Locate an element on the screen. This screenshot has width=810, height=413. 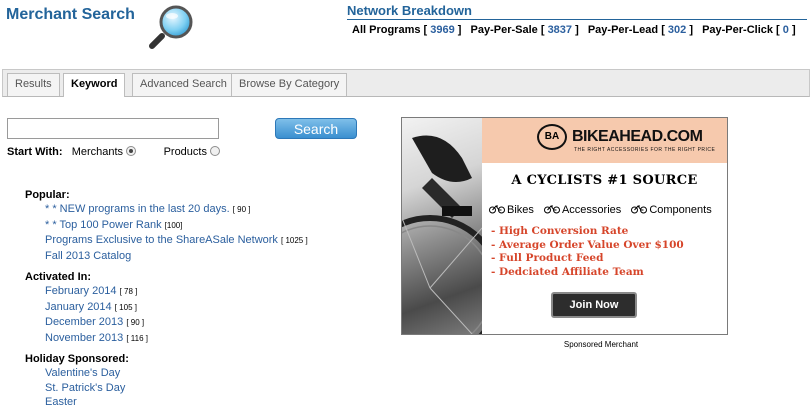
stat-count-link: 3837 is located at coordinates (560, 30).